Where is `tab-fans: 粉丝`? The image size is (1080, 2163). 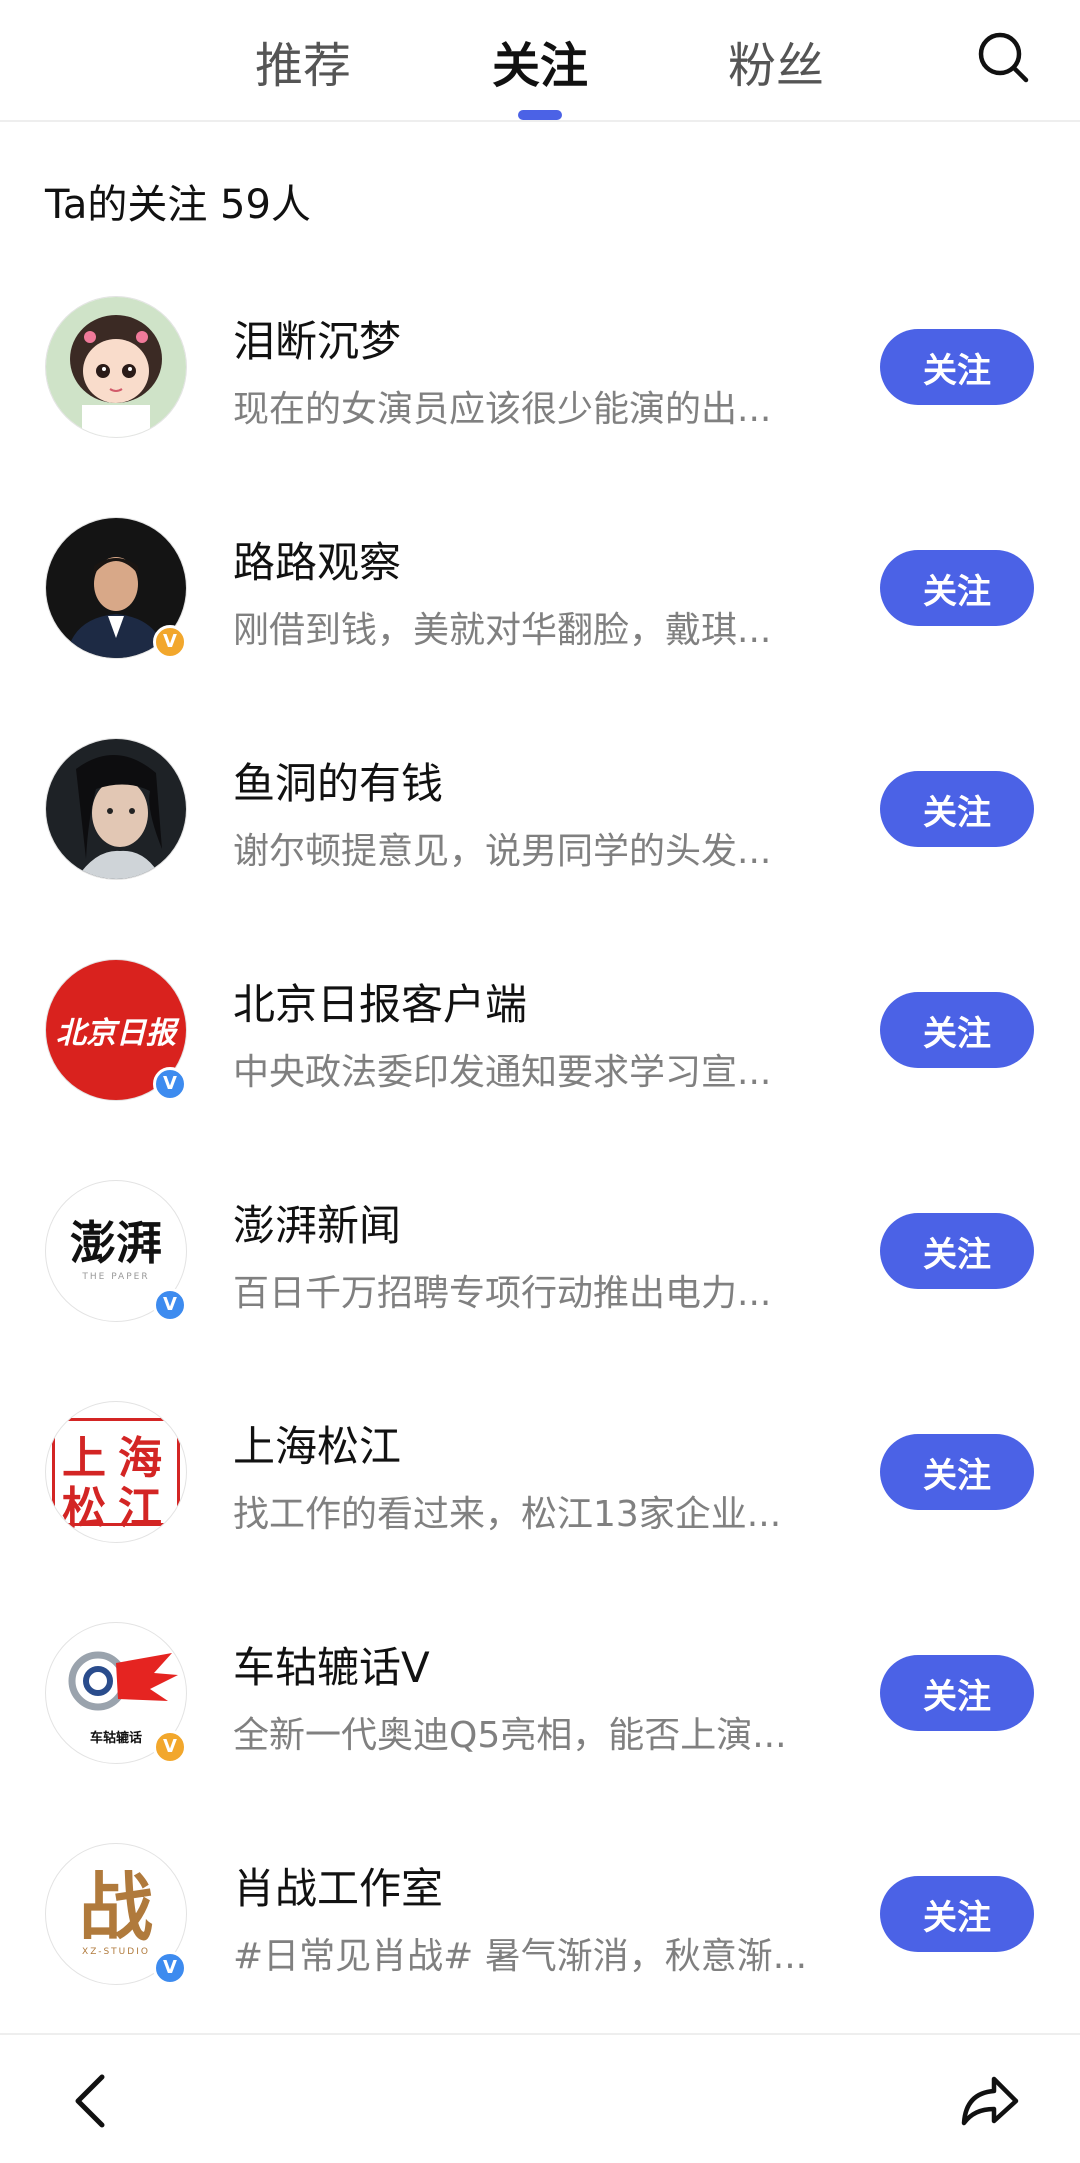 tab-fans: 粉丝 is located at coordinates (776, 61).